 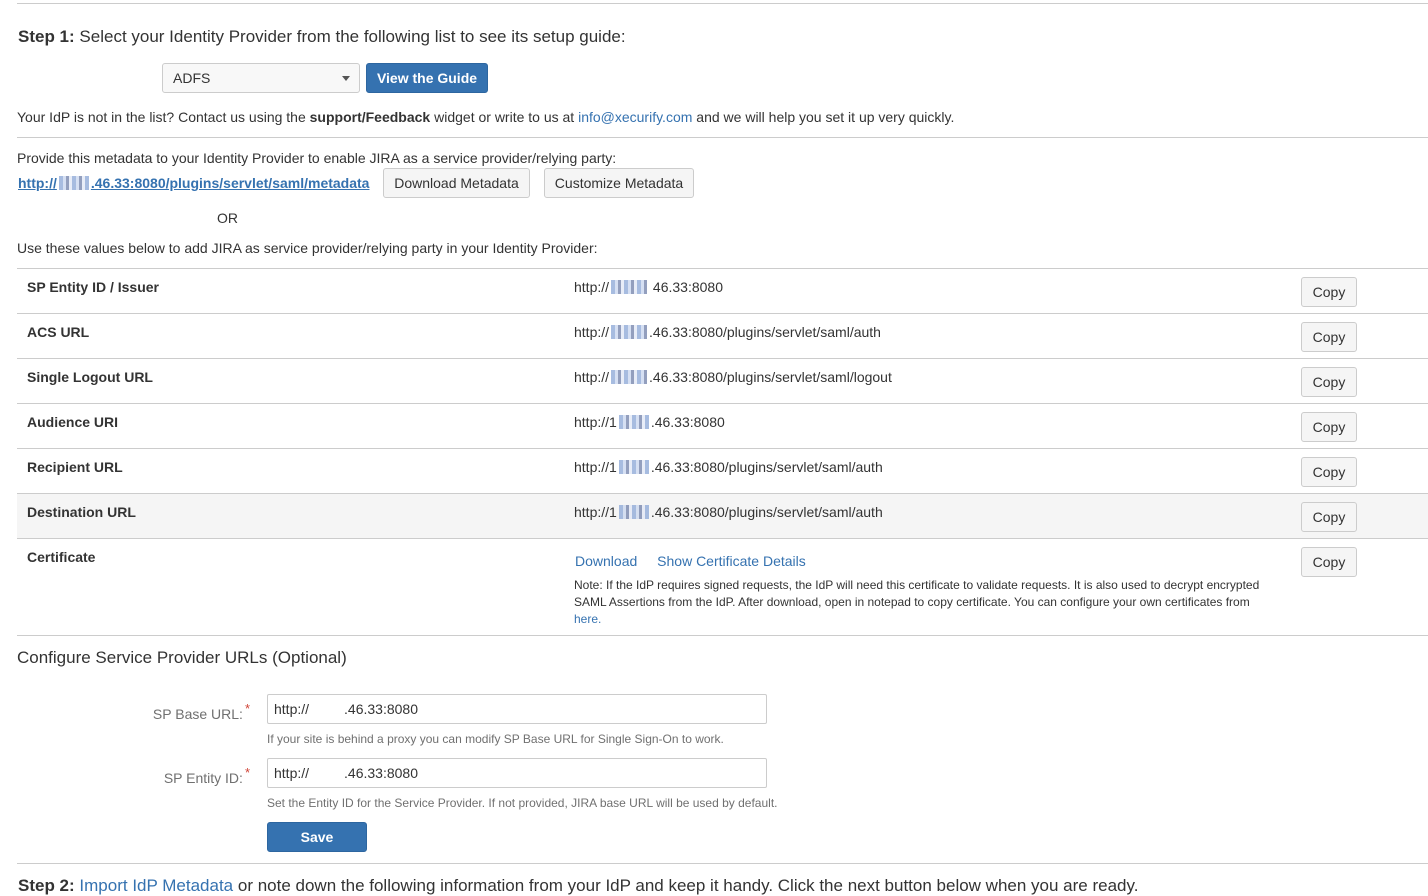 I want to click on idp-select-value: ADFS, so click(x=192, y=78).